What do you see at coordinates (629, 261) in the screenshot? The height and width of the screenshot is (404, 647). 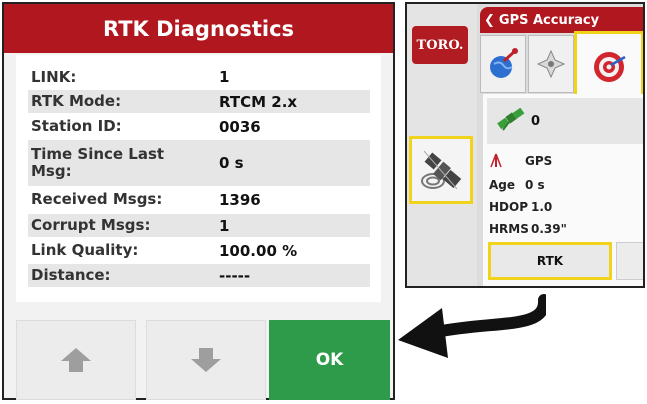 I see `secondary-button` at bounding box center [629, 261].